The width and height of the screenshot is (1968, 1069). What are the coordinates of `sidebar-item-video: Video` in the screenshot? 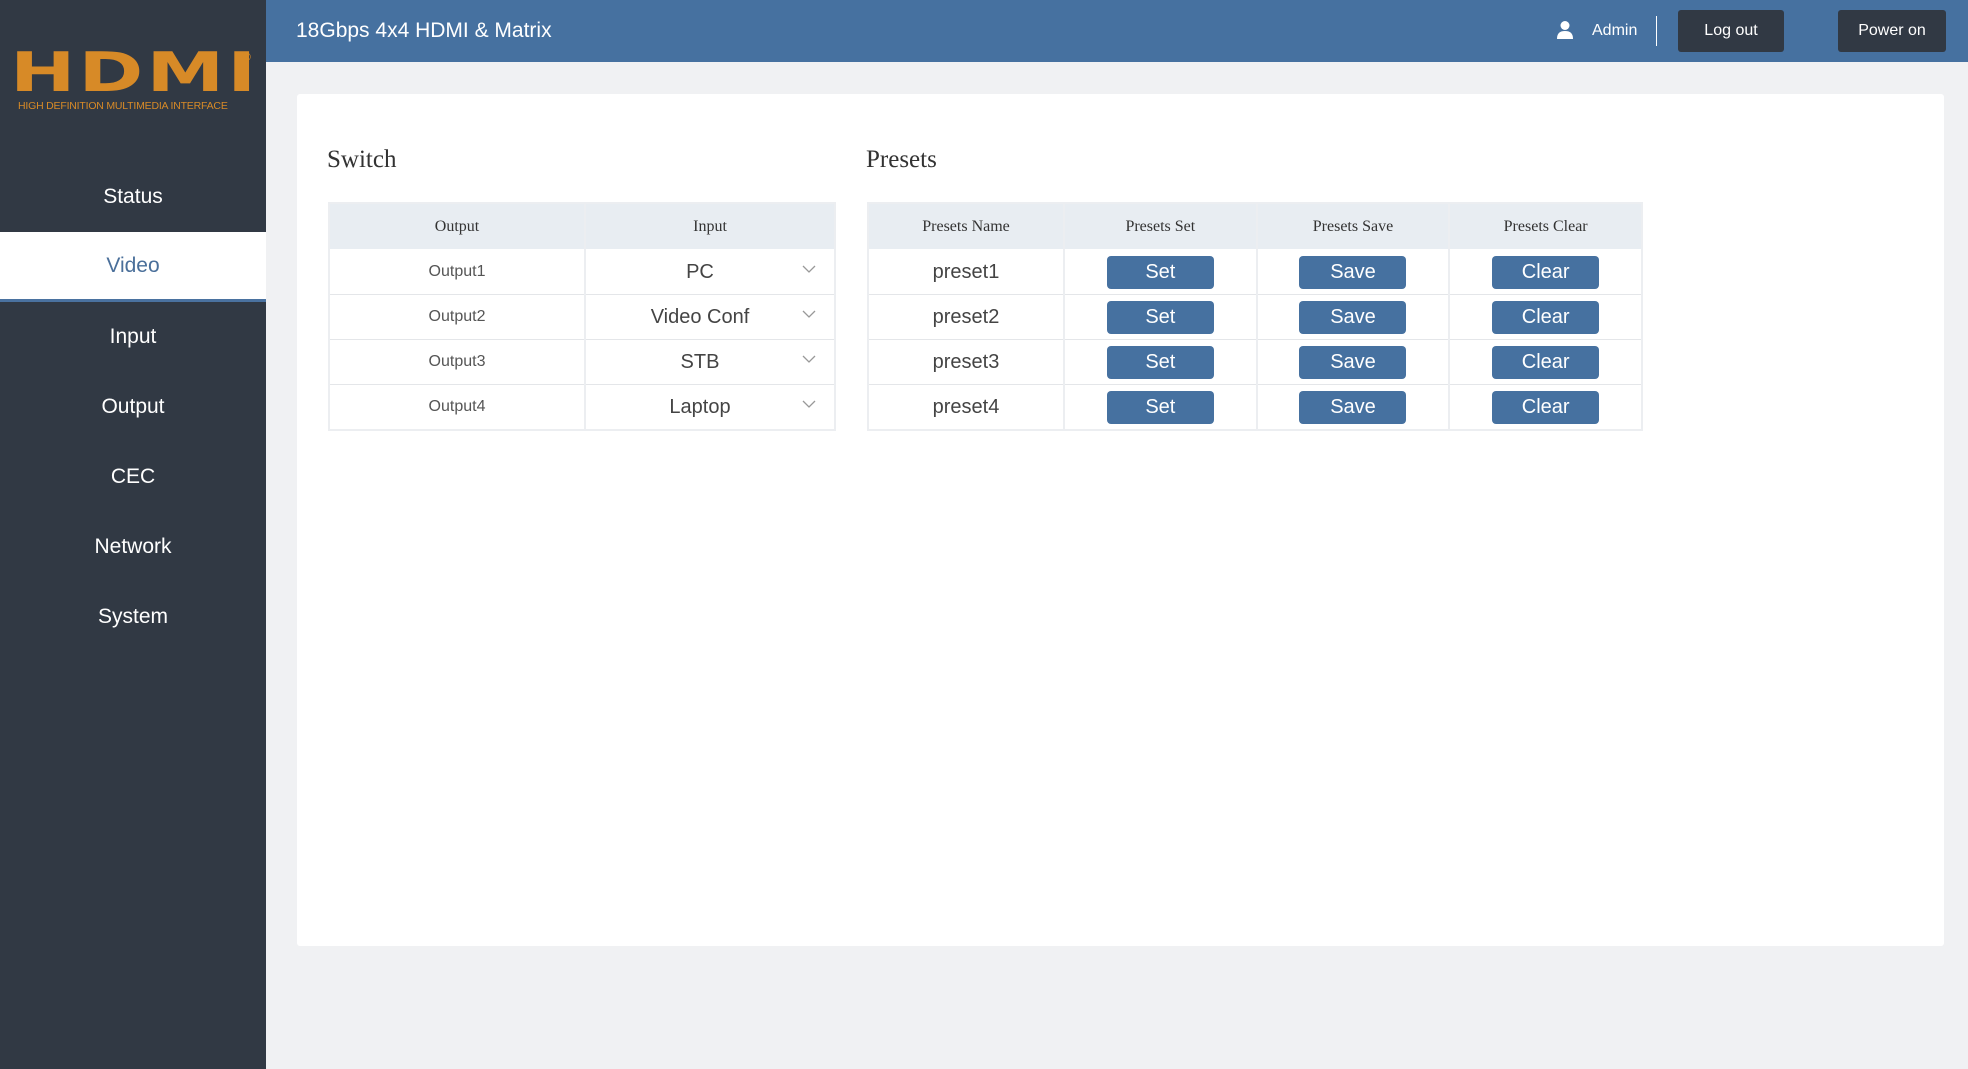 It's located at (133, 267).